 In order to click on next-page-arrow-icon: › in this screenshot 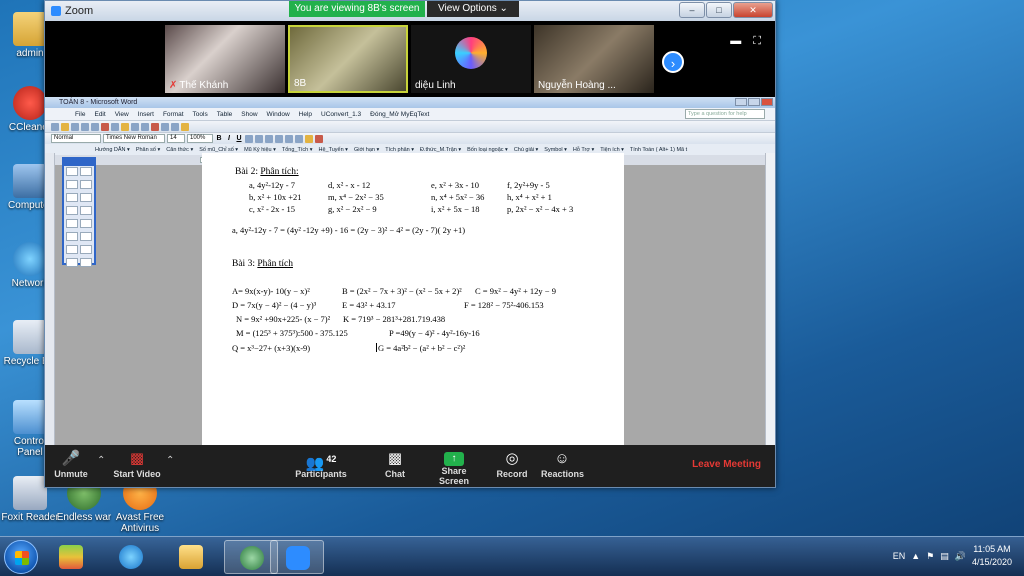, I will do `click(673, 62)`.